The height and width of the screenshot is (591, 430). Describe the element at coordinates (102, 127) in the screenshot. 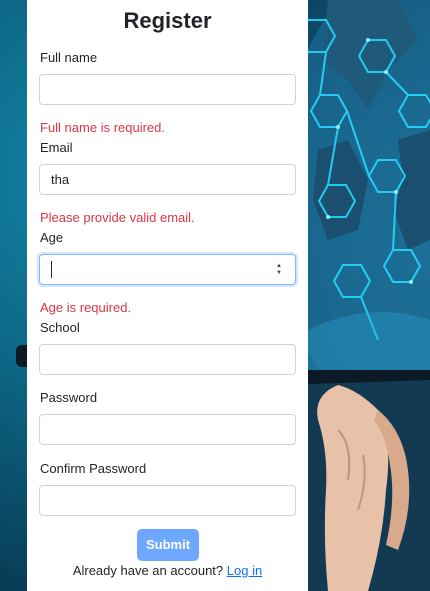

I see `full-name-error: Full name is required.` at that location.